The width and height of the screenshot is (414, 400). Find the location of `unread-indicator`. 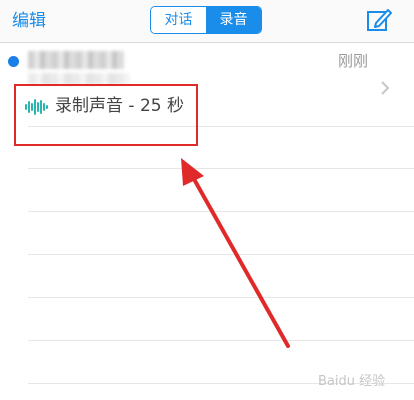

unread-indicator is located at coordinates (13, 61).